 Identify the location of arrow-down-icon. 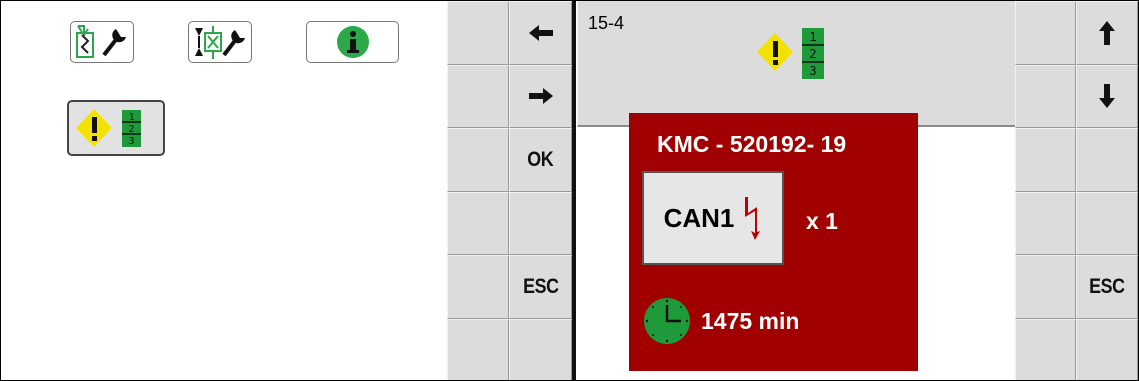
(1107, 96).